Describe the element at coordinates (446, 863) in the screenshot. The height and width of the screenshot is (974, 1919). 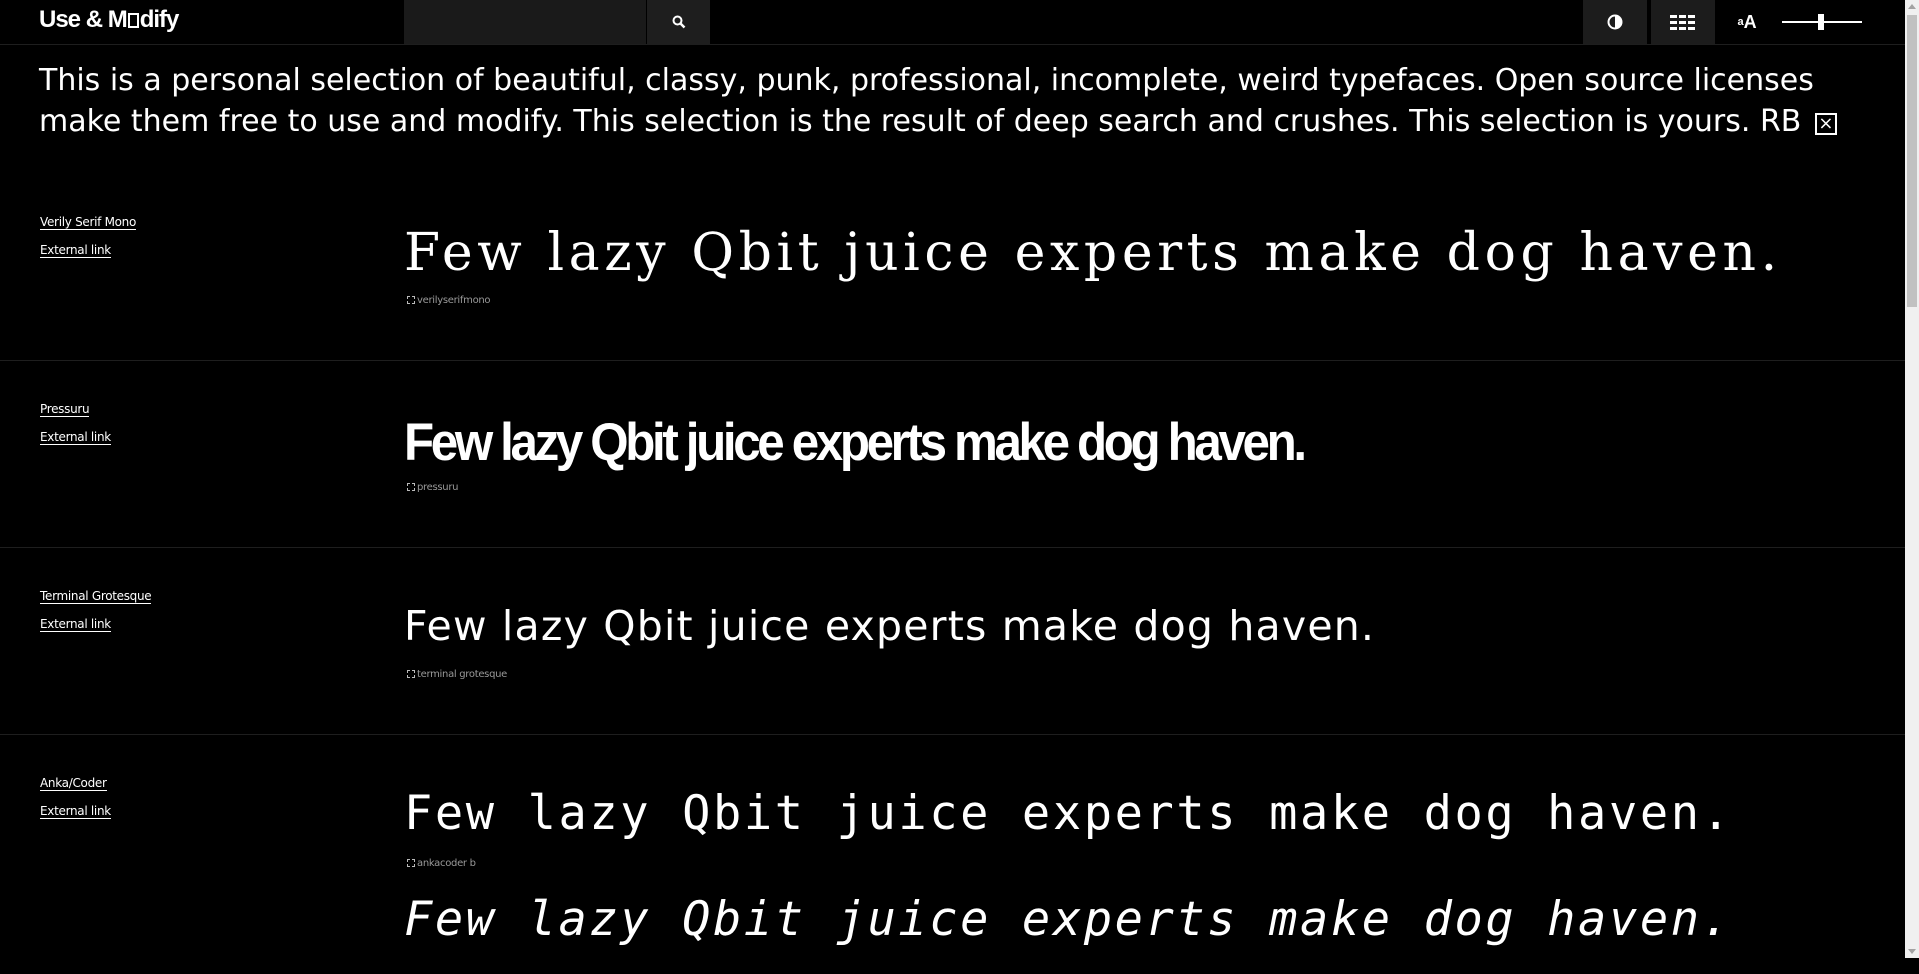
I see `font-tag-label: ankacoder b` at that location.